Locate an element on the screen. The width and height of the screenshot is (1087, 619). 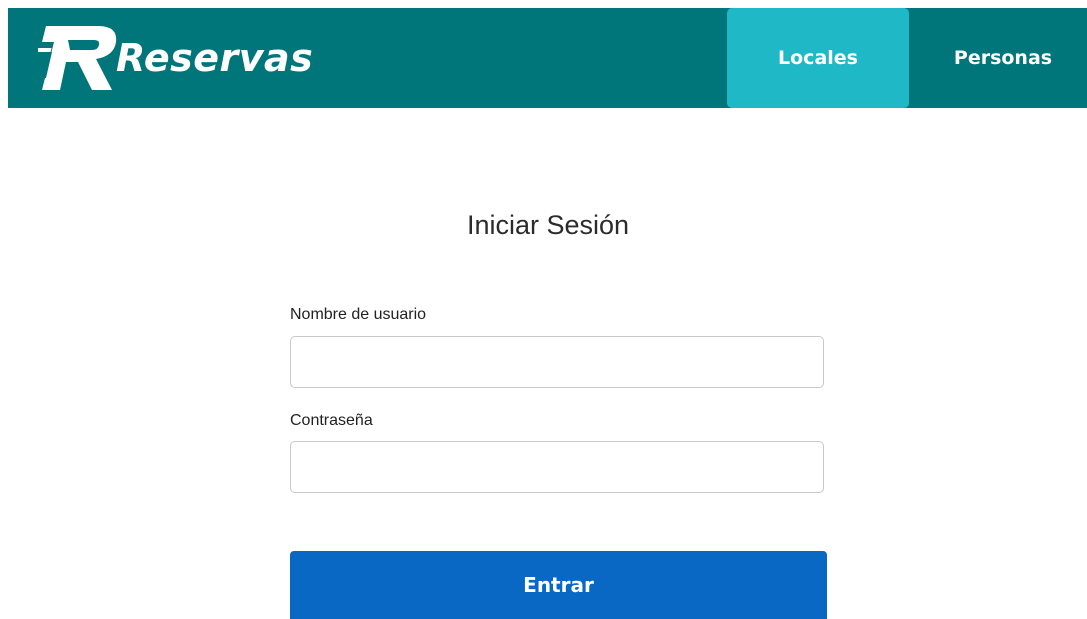
username-input is located at coordinates (557, 362).